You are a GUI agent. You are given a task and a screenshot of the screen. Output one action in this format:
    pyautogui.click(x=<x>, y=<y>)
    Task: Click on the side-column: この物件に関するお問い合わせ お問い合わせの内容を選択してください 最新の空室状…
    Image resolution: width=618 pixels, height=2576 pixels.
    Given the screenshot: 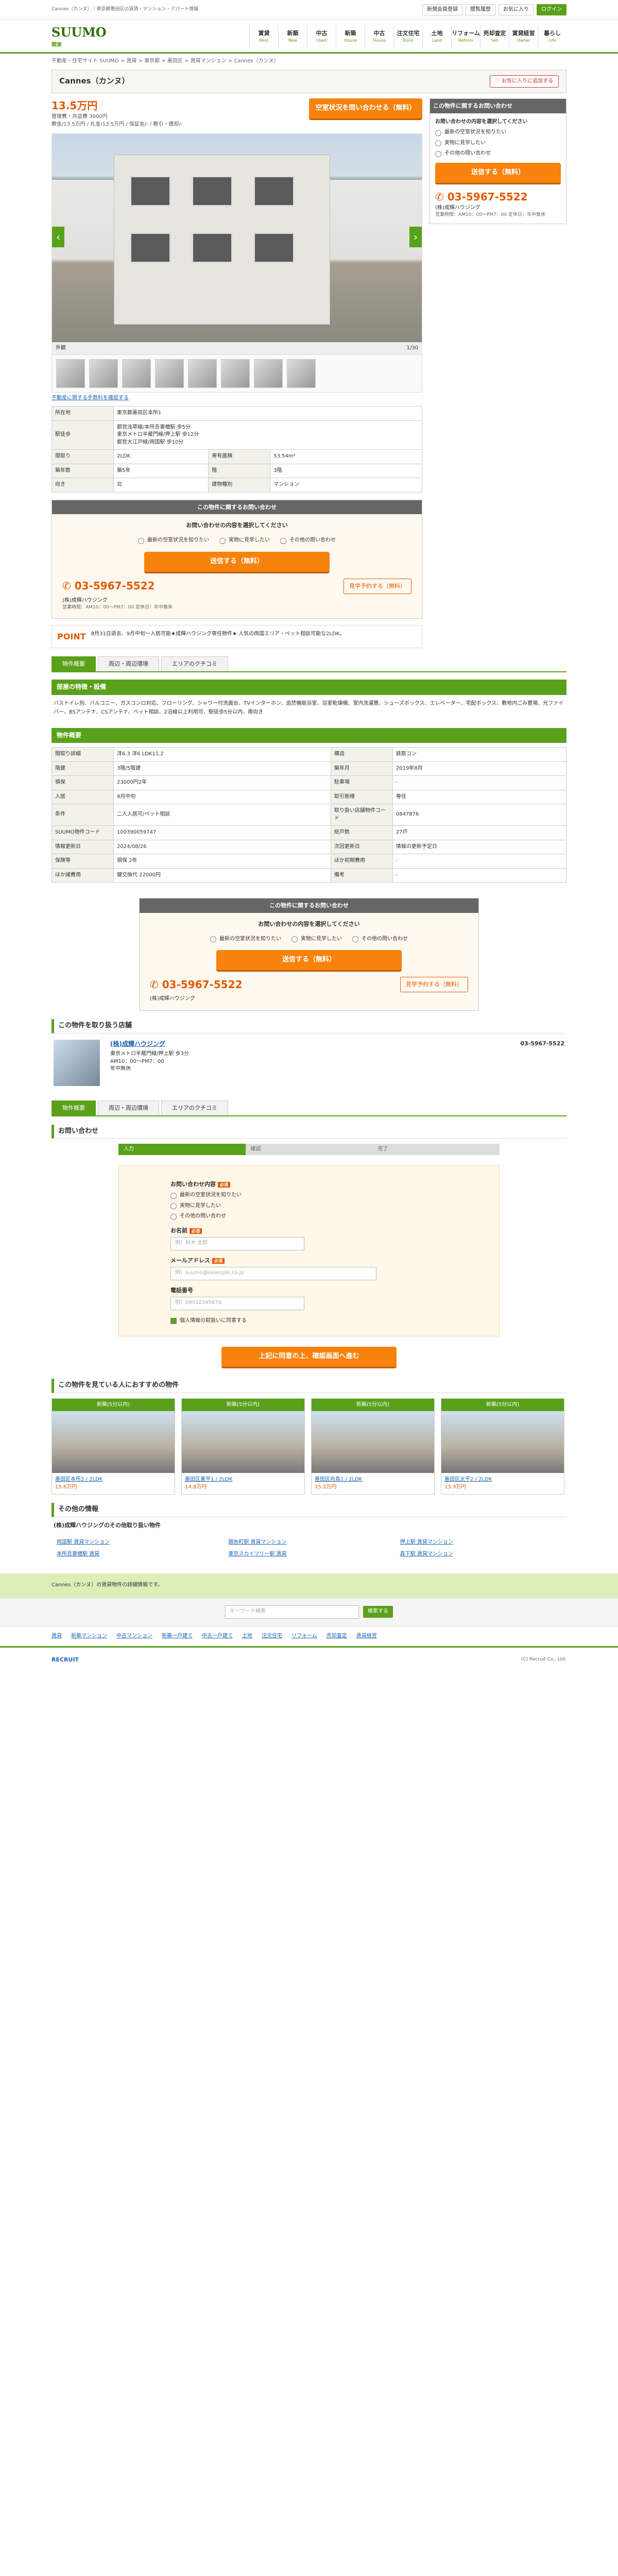 What is the action you would take?
    pyautogui.click(x=498, y=373)
    